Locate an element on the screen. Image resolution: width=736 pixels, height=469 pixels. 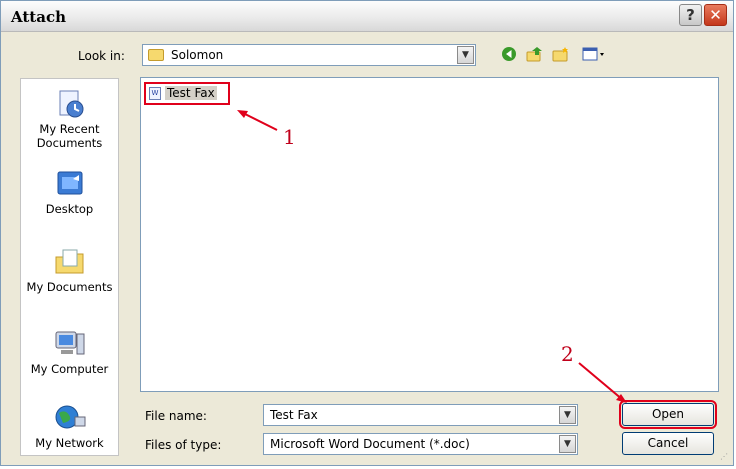
file-type-select: Microsoft Word Document (*.doc) ▼ is located at coordinates (420, 444).